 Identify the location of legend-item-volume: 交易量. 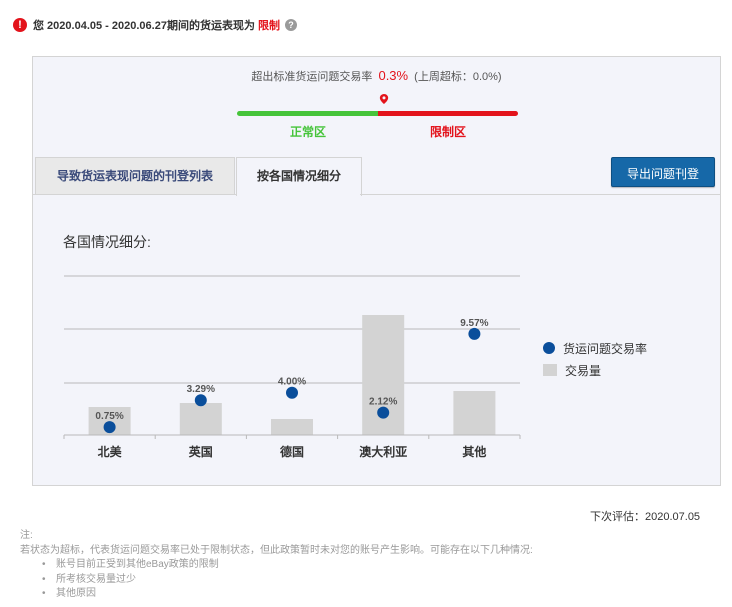
(595, 370).